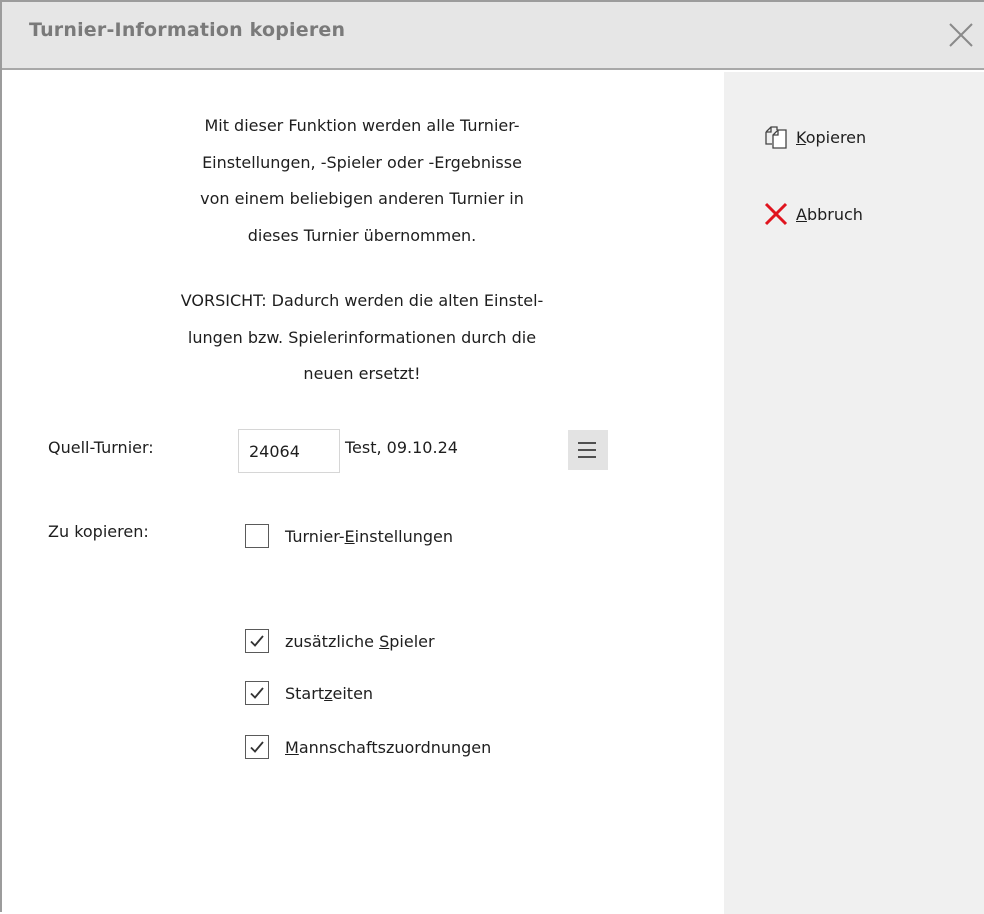  I want to click on checkbox-additional-players, so click(257, 641).